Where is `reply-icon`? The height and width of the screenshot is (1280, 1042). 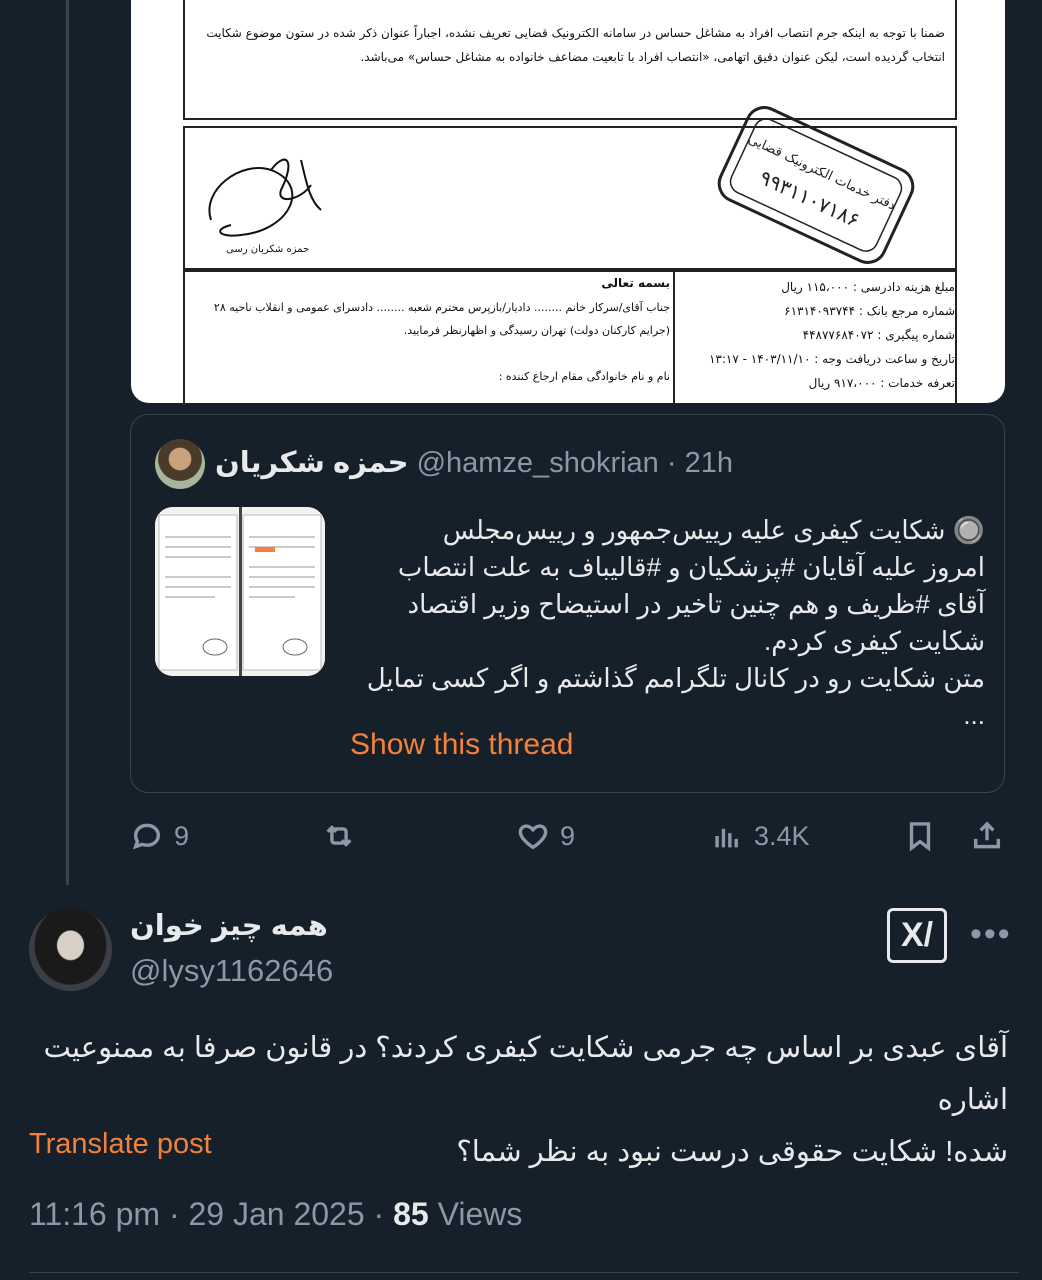 reply-icon is located at coordinates (146, 836).